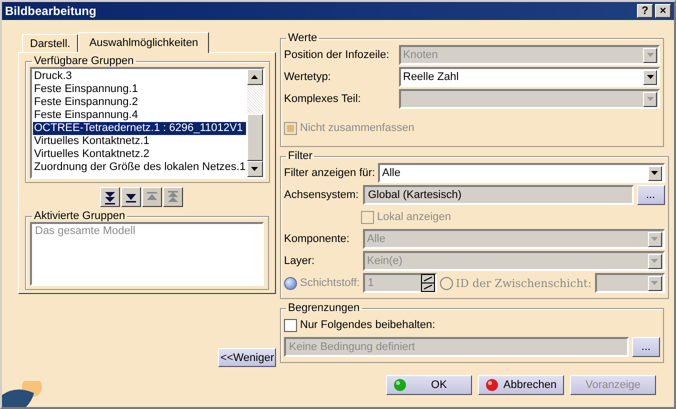 The height and width of the screenshot is (409, 676). I want to click on group-title: Verfügbare Gruppen, so click(84, 61).